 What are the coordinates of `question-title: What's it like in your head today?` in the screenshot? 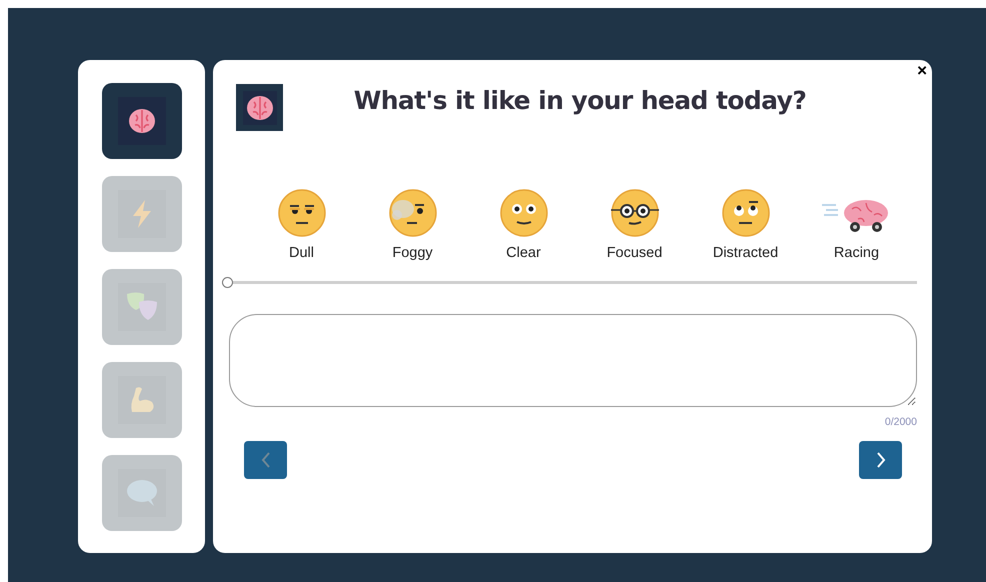 It's located at (580, 100).